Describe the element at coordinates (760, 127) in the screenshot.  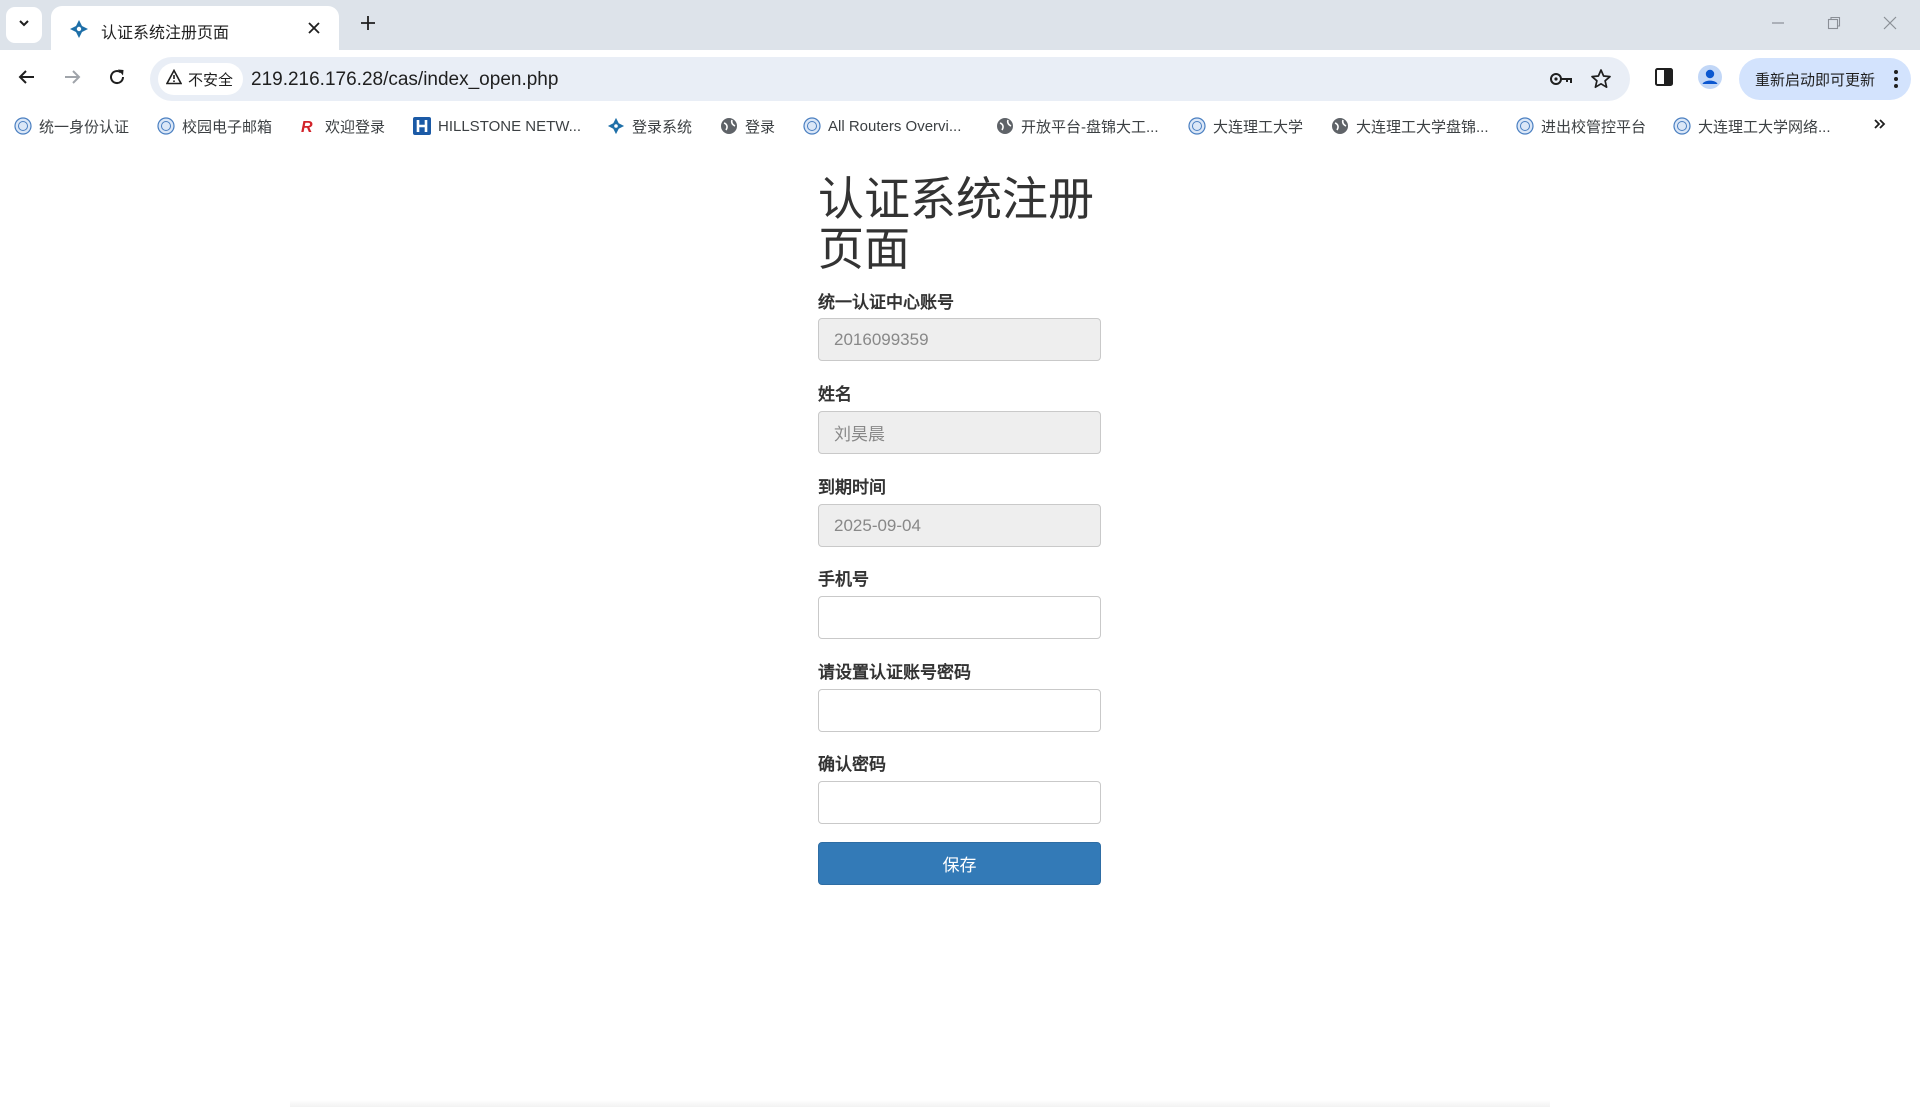
I see `bookmark-label: 登录` at that location.